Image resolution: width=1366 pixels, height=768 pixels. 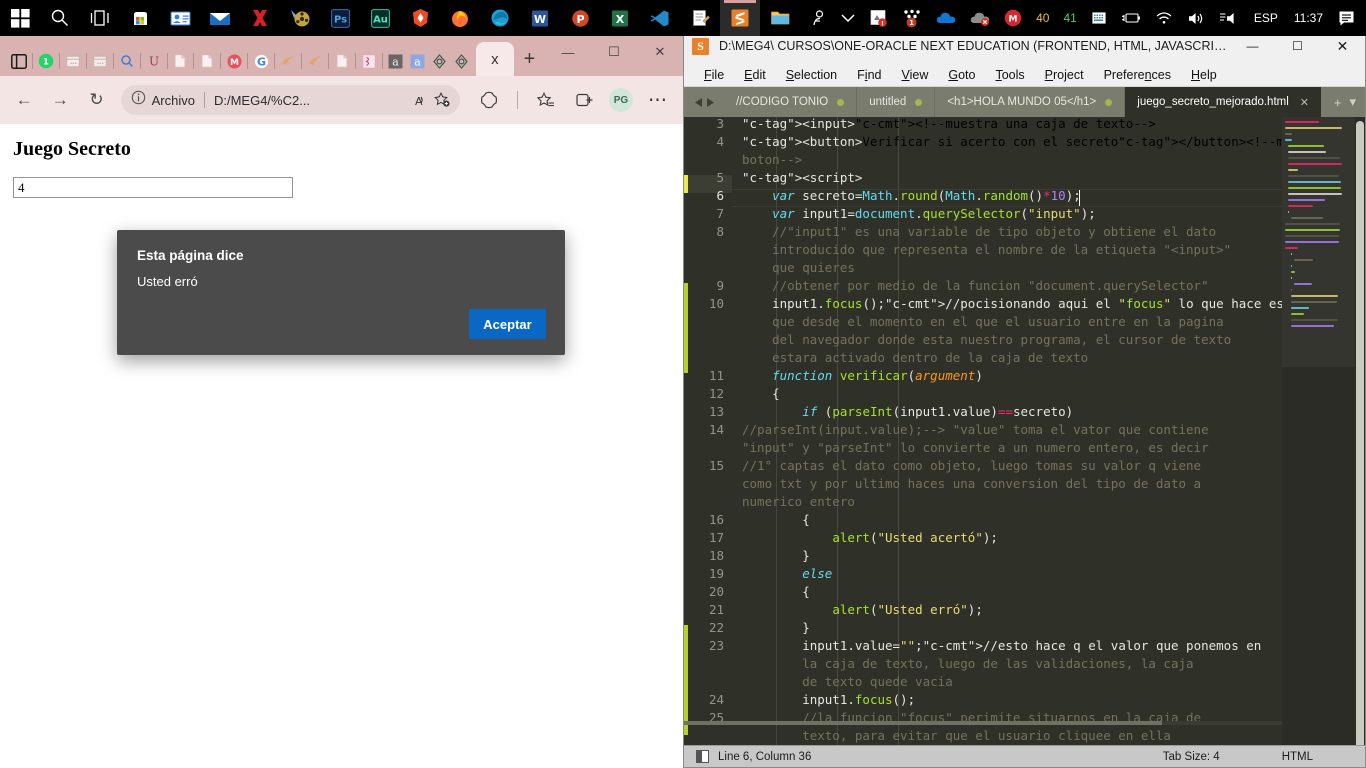 I want to click on minimap-scroll-thumb, so click(x=1360, y=444).